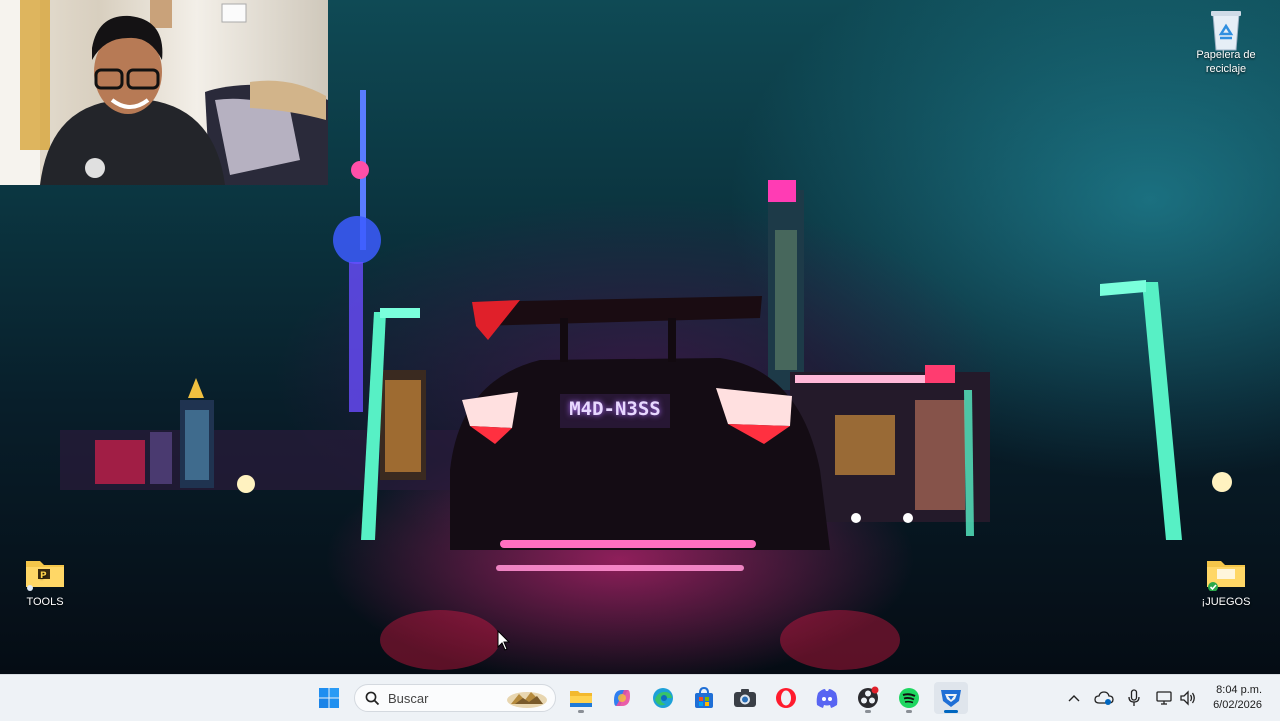 The image size is (1280, 721). I want to click on edge-button, so click(663, 698).